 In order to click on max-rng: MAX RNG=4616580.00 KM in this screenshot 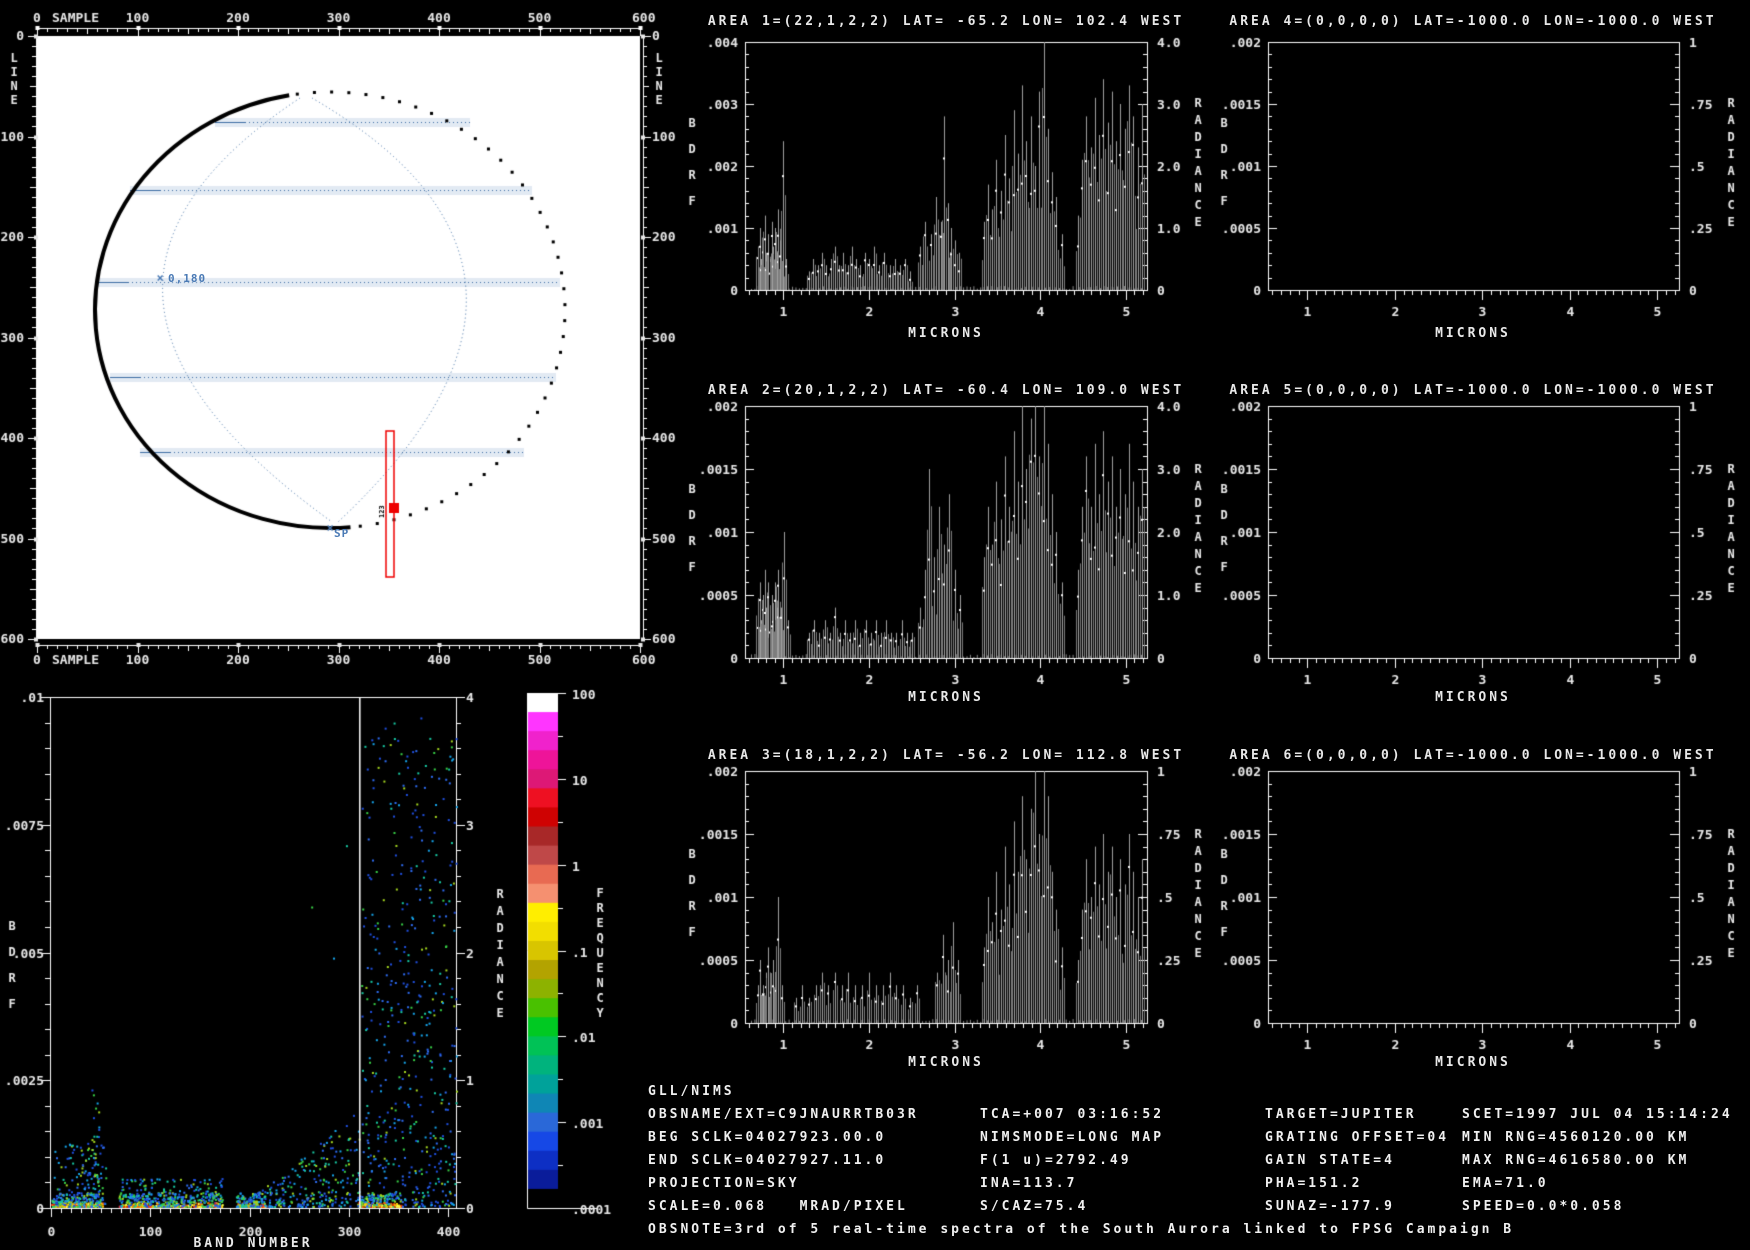, I will do `click(1576, 1160)`.